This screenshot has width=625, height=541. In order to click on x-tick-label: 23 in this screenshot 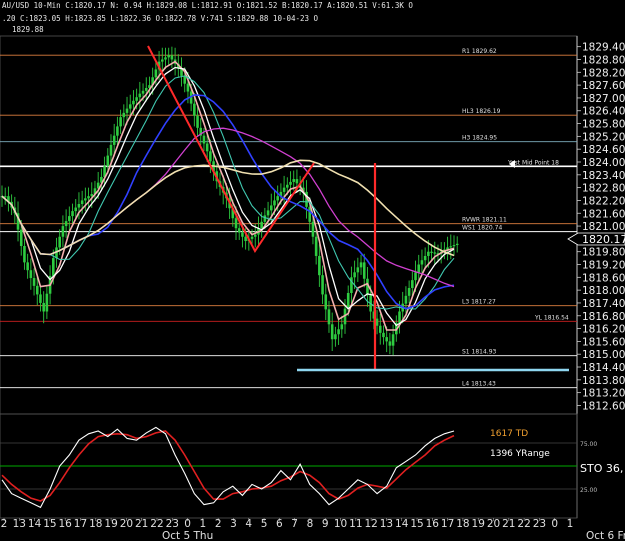, I will do `click(172, 524)`.